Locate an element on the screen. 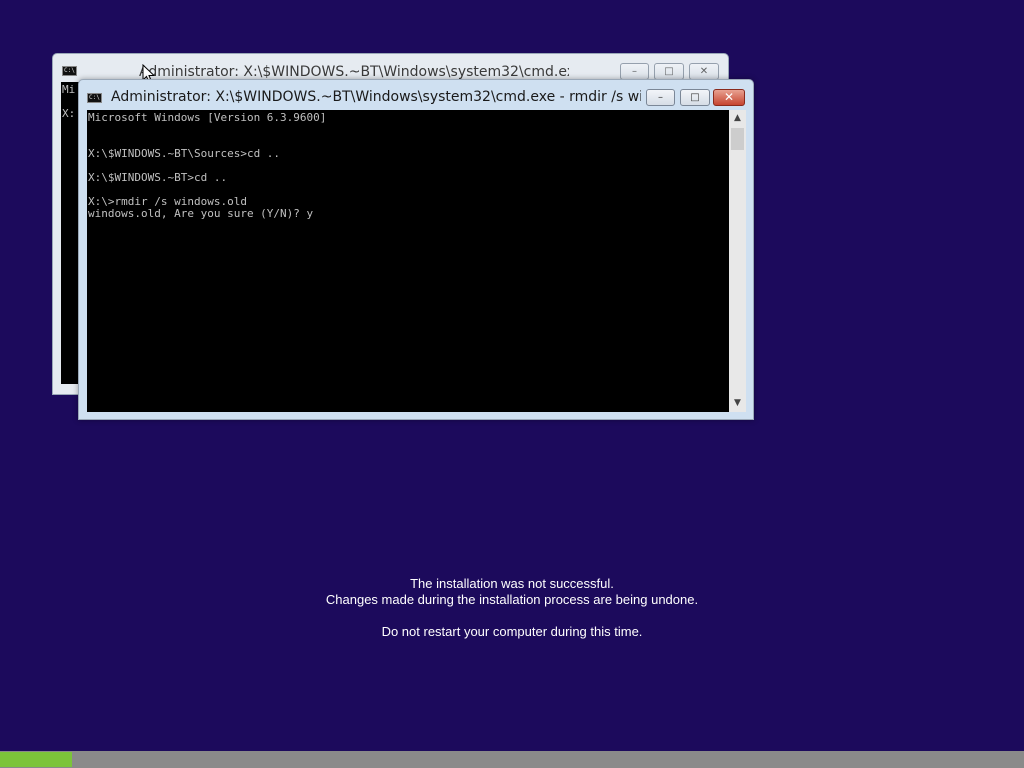 The image size is (1024, 768). console-line: Mi is located at coordinates (69, 89).